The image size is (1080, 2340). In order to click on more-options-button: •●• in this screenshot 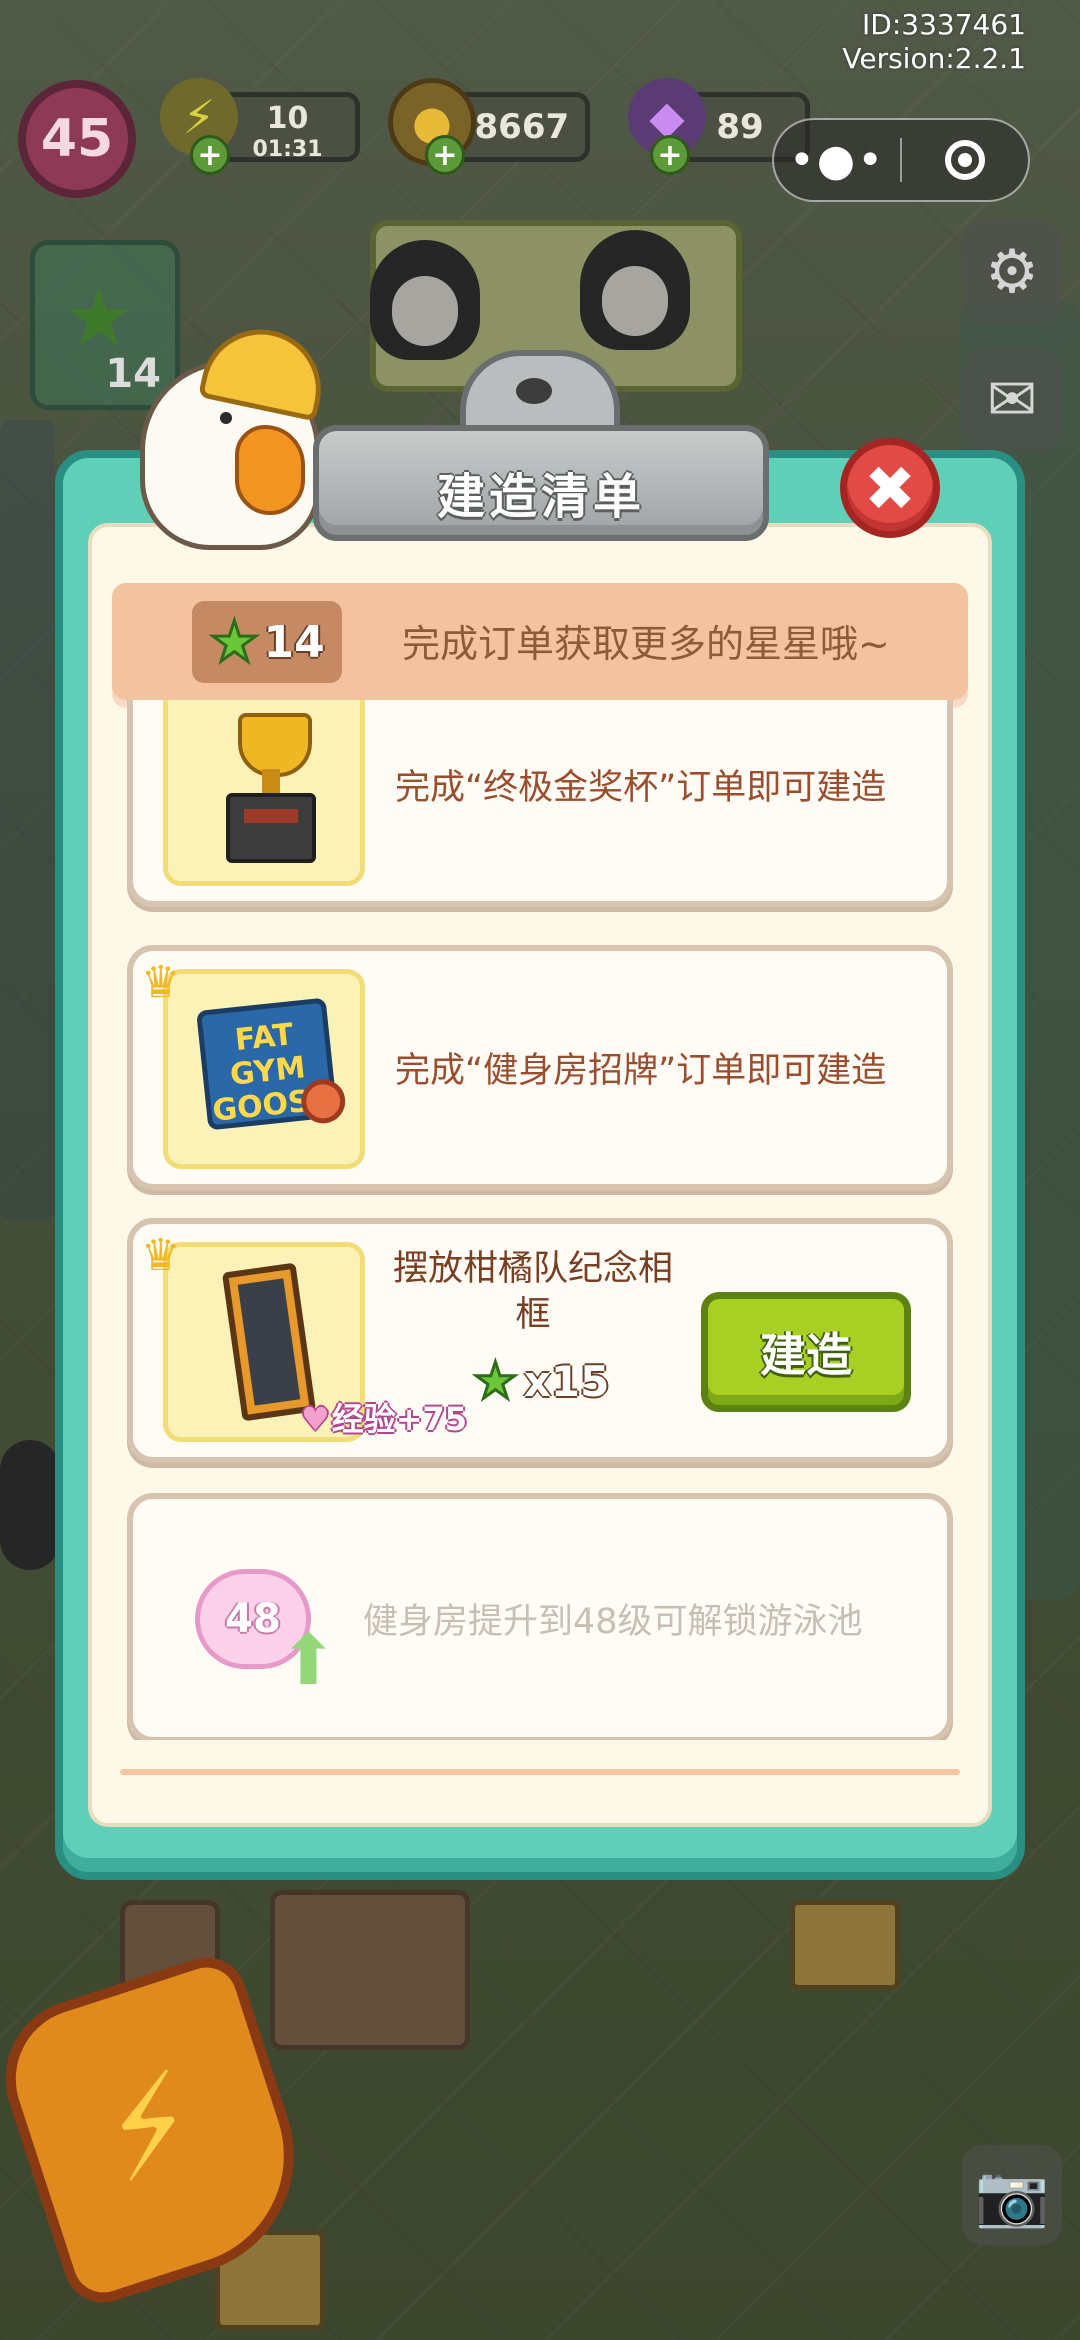, I will do `click(837, 160)`.